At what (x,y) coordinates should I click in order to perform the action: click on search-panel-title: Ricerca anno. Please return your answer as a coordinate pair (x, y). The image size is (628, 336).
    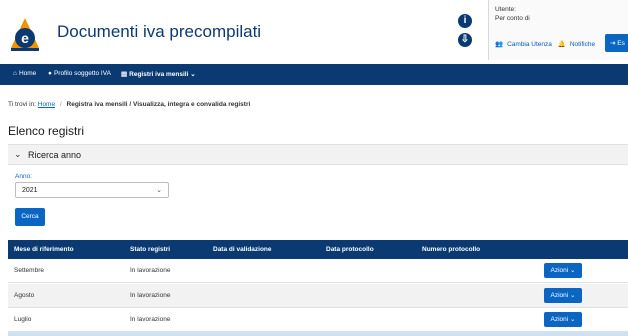
    Looking at the image, I should click on (55, 155).